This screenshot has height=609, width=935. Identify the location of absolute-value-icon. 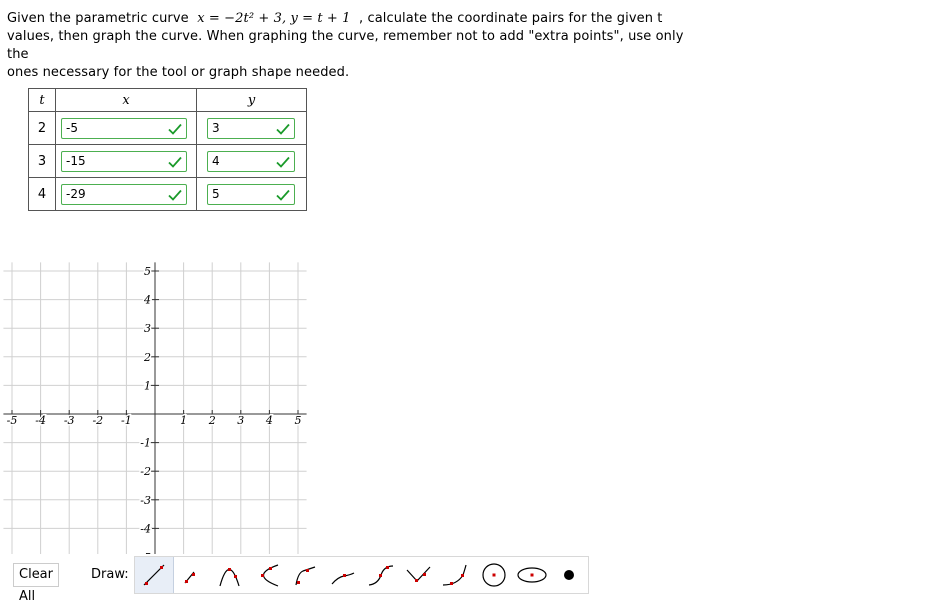
(418, 574).